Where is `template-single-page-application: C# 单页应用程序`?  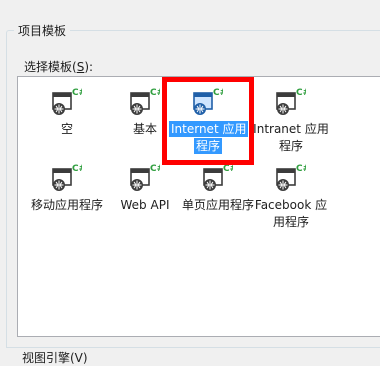
template-single-page-application: C# 单页应用程序 is located at coordinates (218, 195).